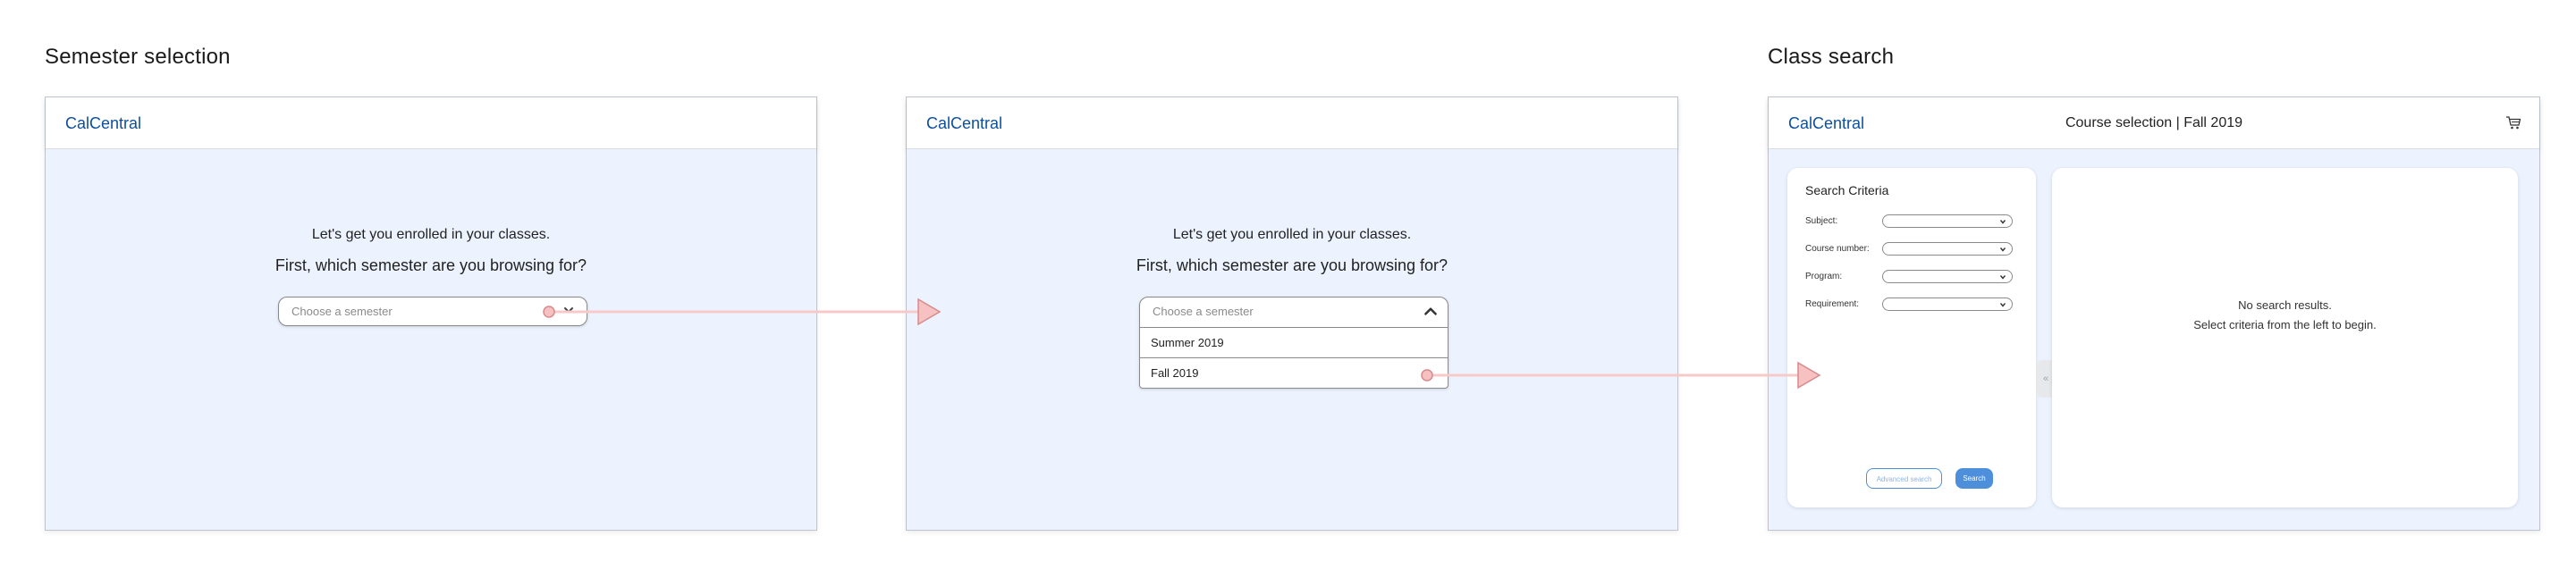 The height and width of the screenshot is (570, 2576). I want to click on search-criteria-title: Search Criteria, so click(1847, 190).